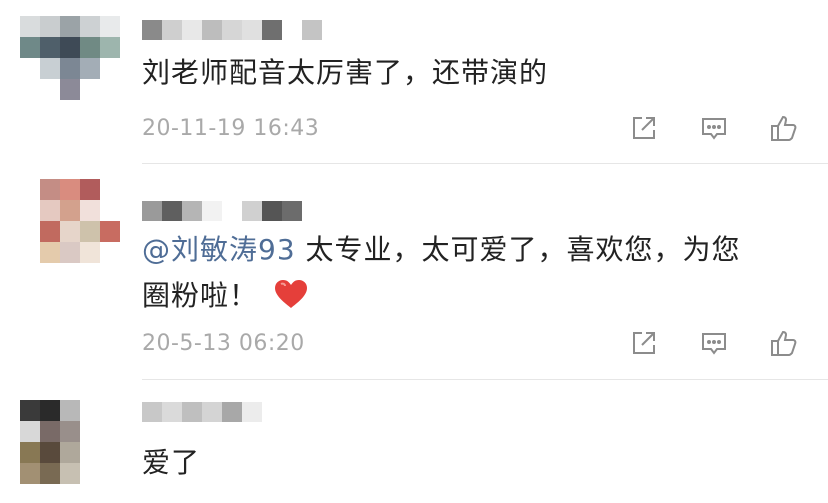 The height and width of the screenshot is (503, 828). Describe the element at coordinates (485, 163) in the screenshot. I see `divider` at that location.